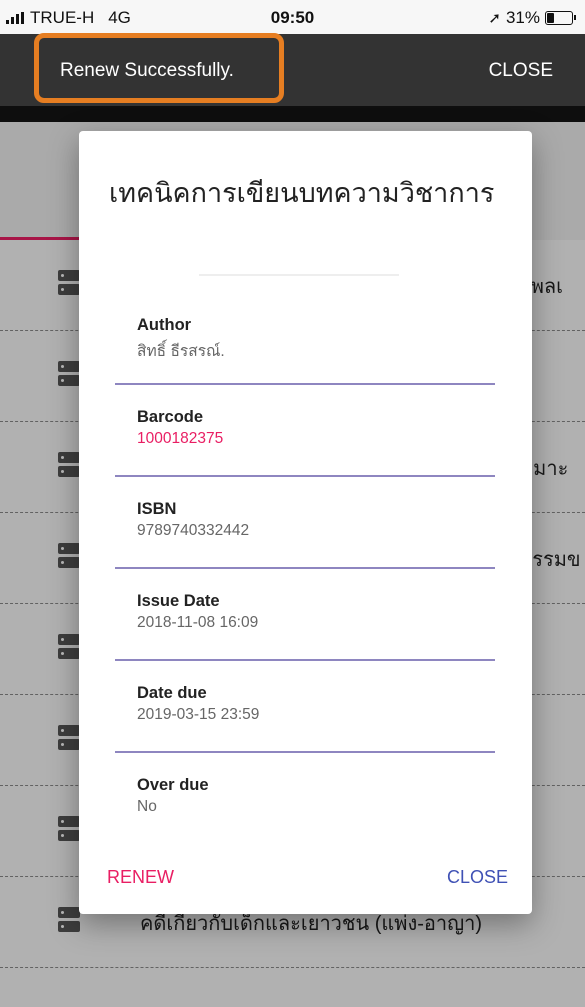 This screenshot has height=1007, width=585. Describe the element at coordinates (147, 806) in the screenshot. I see `field-value: No` at that location.